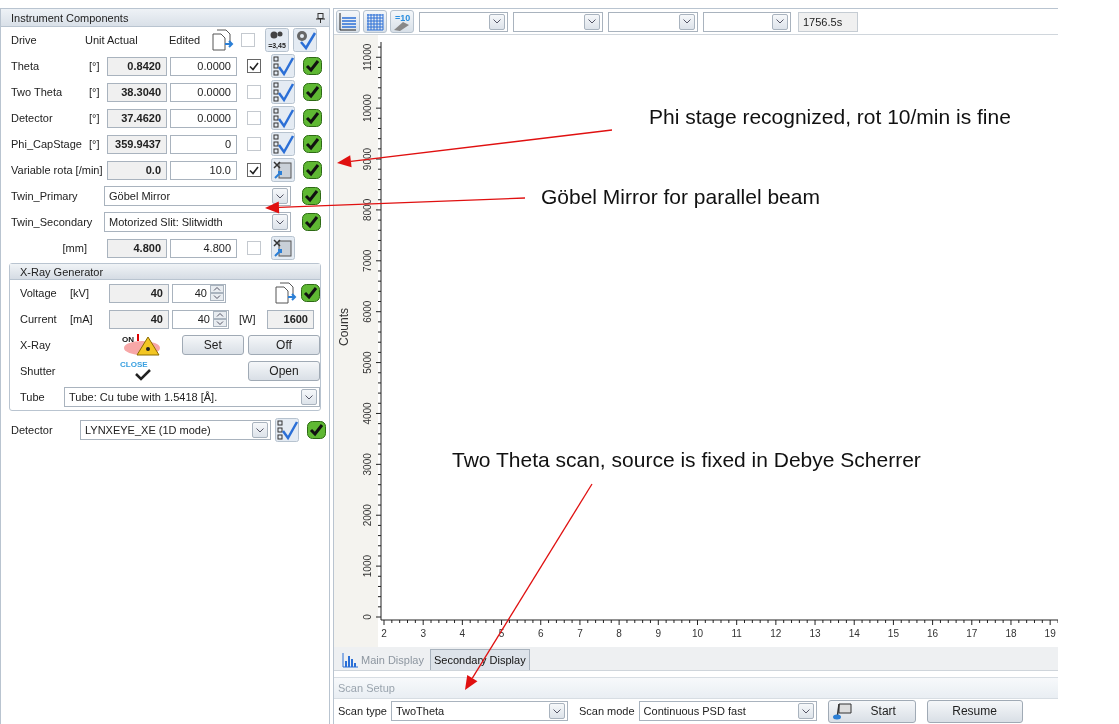 This screenshot has height=724, width=1119. What do you see at coordinates (137, 170) in the screenshot?
I see `actual-value: 0.0` at bounding box center [137, 170].